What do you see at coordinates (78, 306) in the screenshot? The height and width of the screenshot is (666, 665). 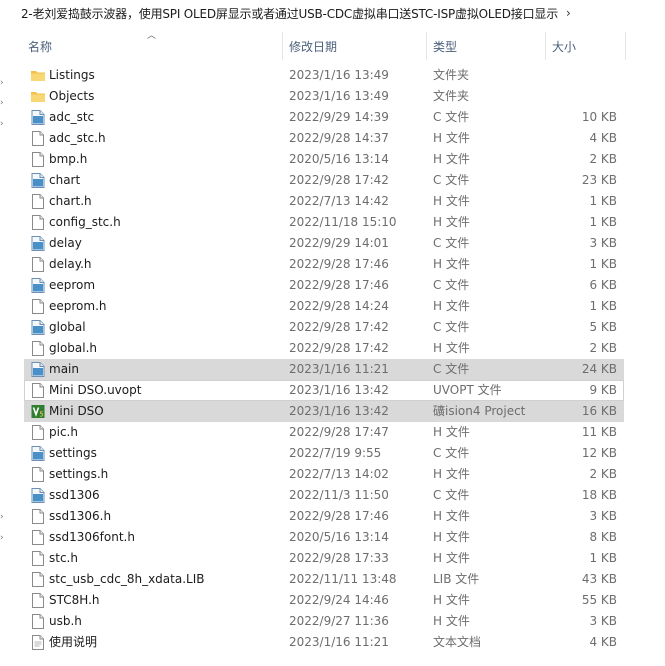 I see `file-name: eeprom.h` at bounding box center [78, 306].